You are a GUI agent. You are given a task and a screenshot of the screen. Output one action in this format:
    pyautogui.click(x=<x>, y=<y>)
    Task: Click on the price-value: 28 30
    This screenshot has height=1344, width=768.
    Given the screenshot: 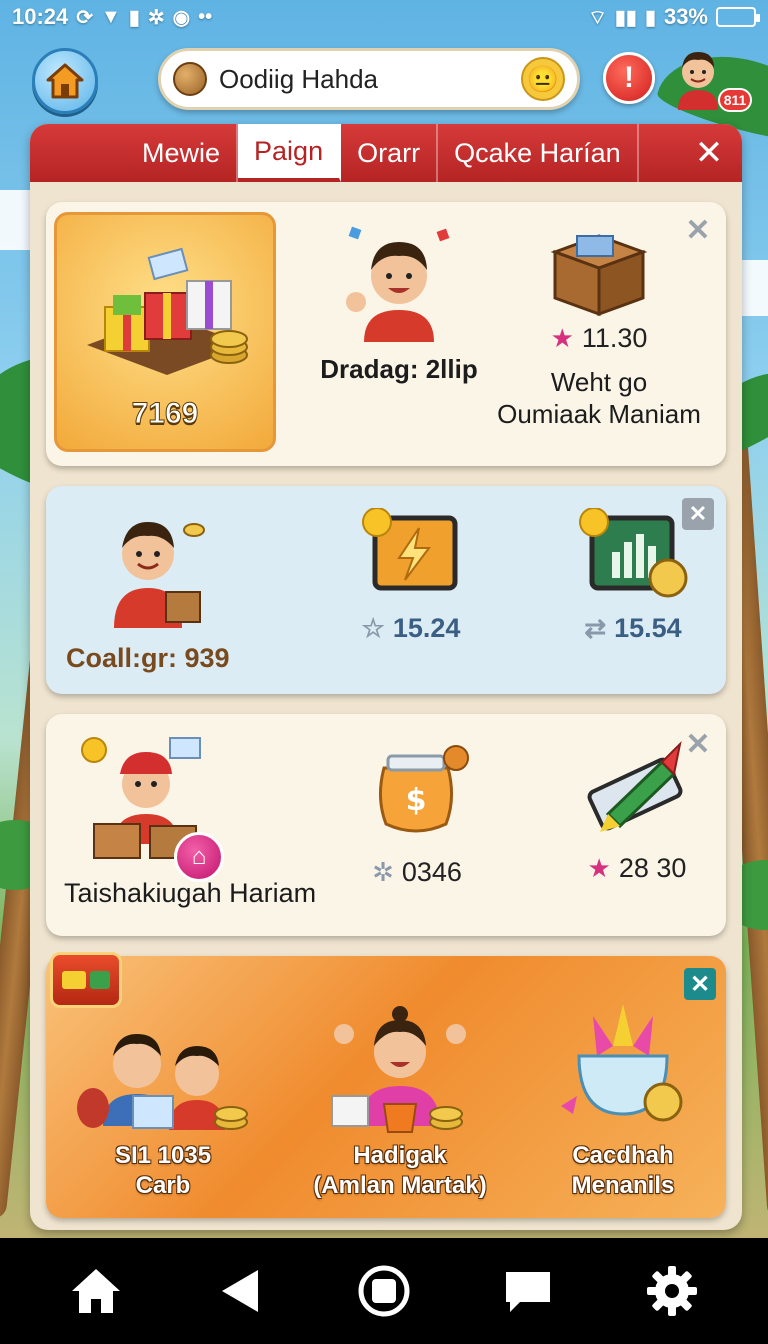 What is the action you would take?
    pyautogui.click(x=652, y=868)
    